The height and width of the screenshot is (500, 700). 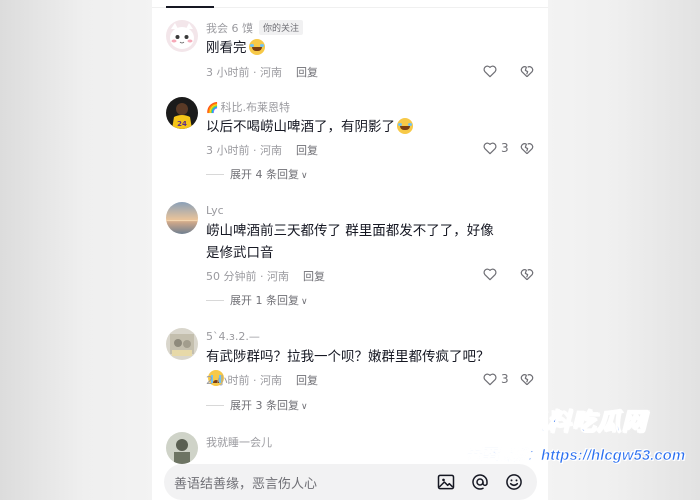 I want to click on expand-replies-label: 展开 1 条回复, so click(x=264, y=300).